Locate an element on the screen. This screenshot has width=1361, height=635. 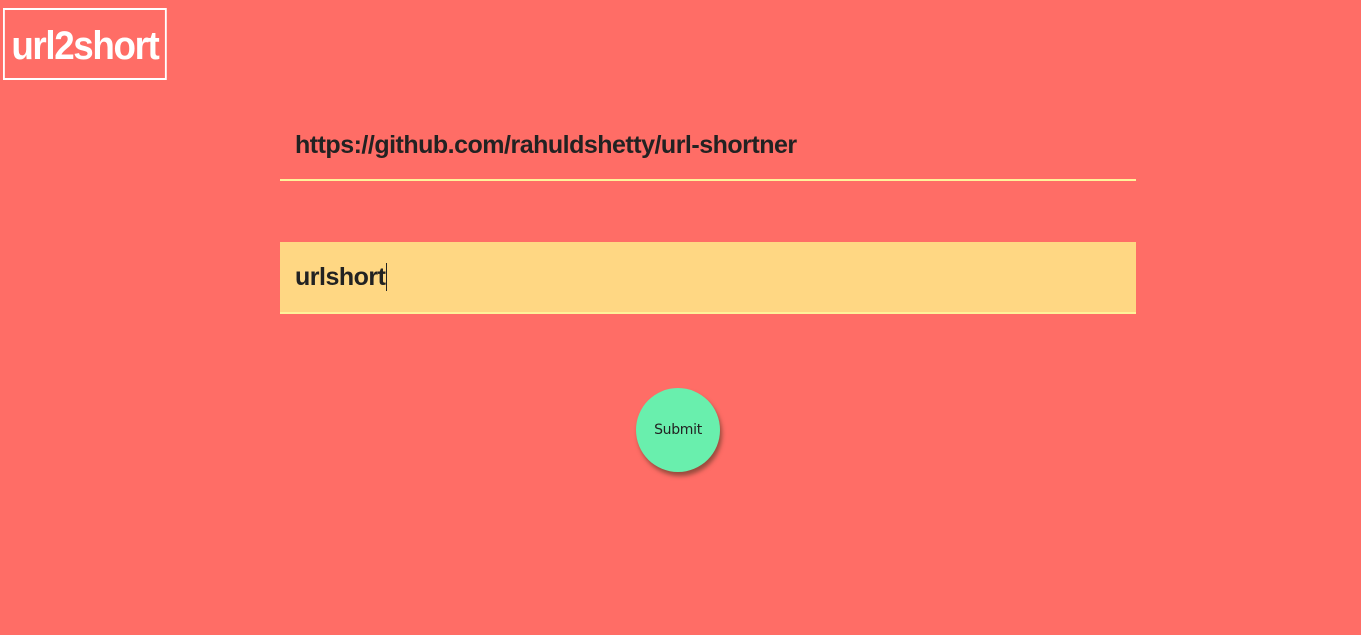
text-caret is located at coordinates (387, 277).